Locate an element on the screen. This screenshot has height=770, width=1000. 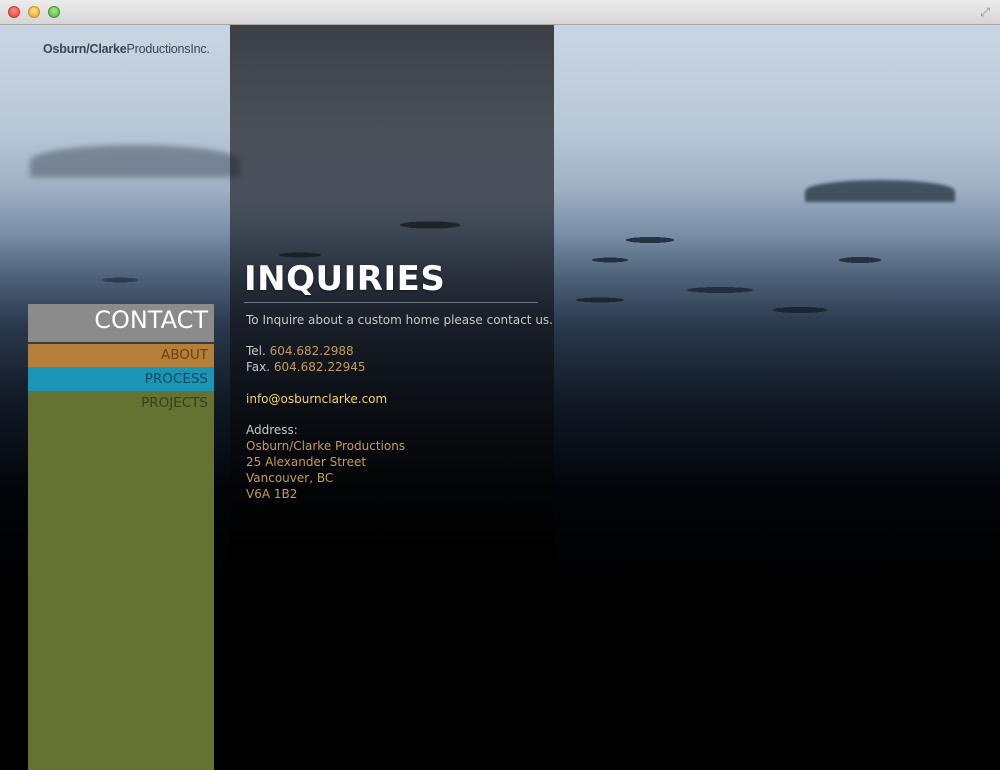
site-logo: Osburn/ClarkeProductionsInc. is located at coordinates (126, 49).